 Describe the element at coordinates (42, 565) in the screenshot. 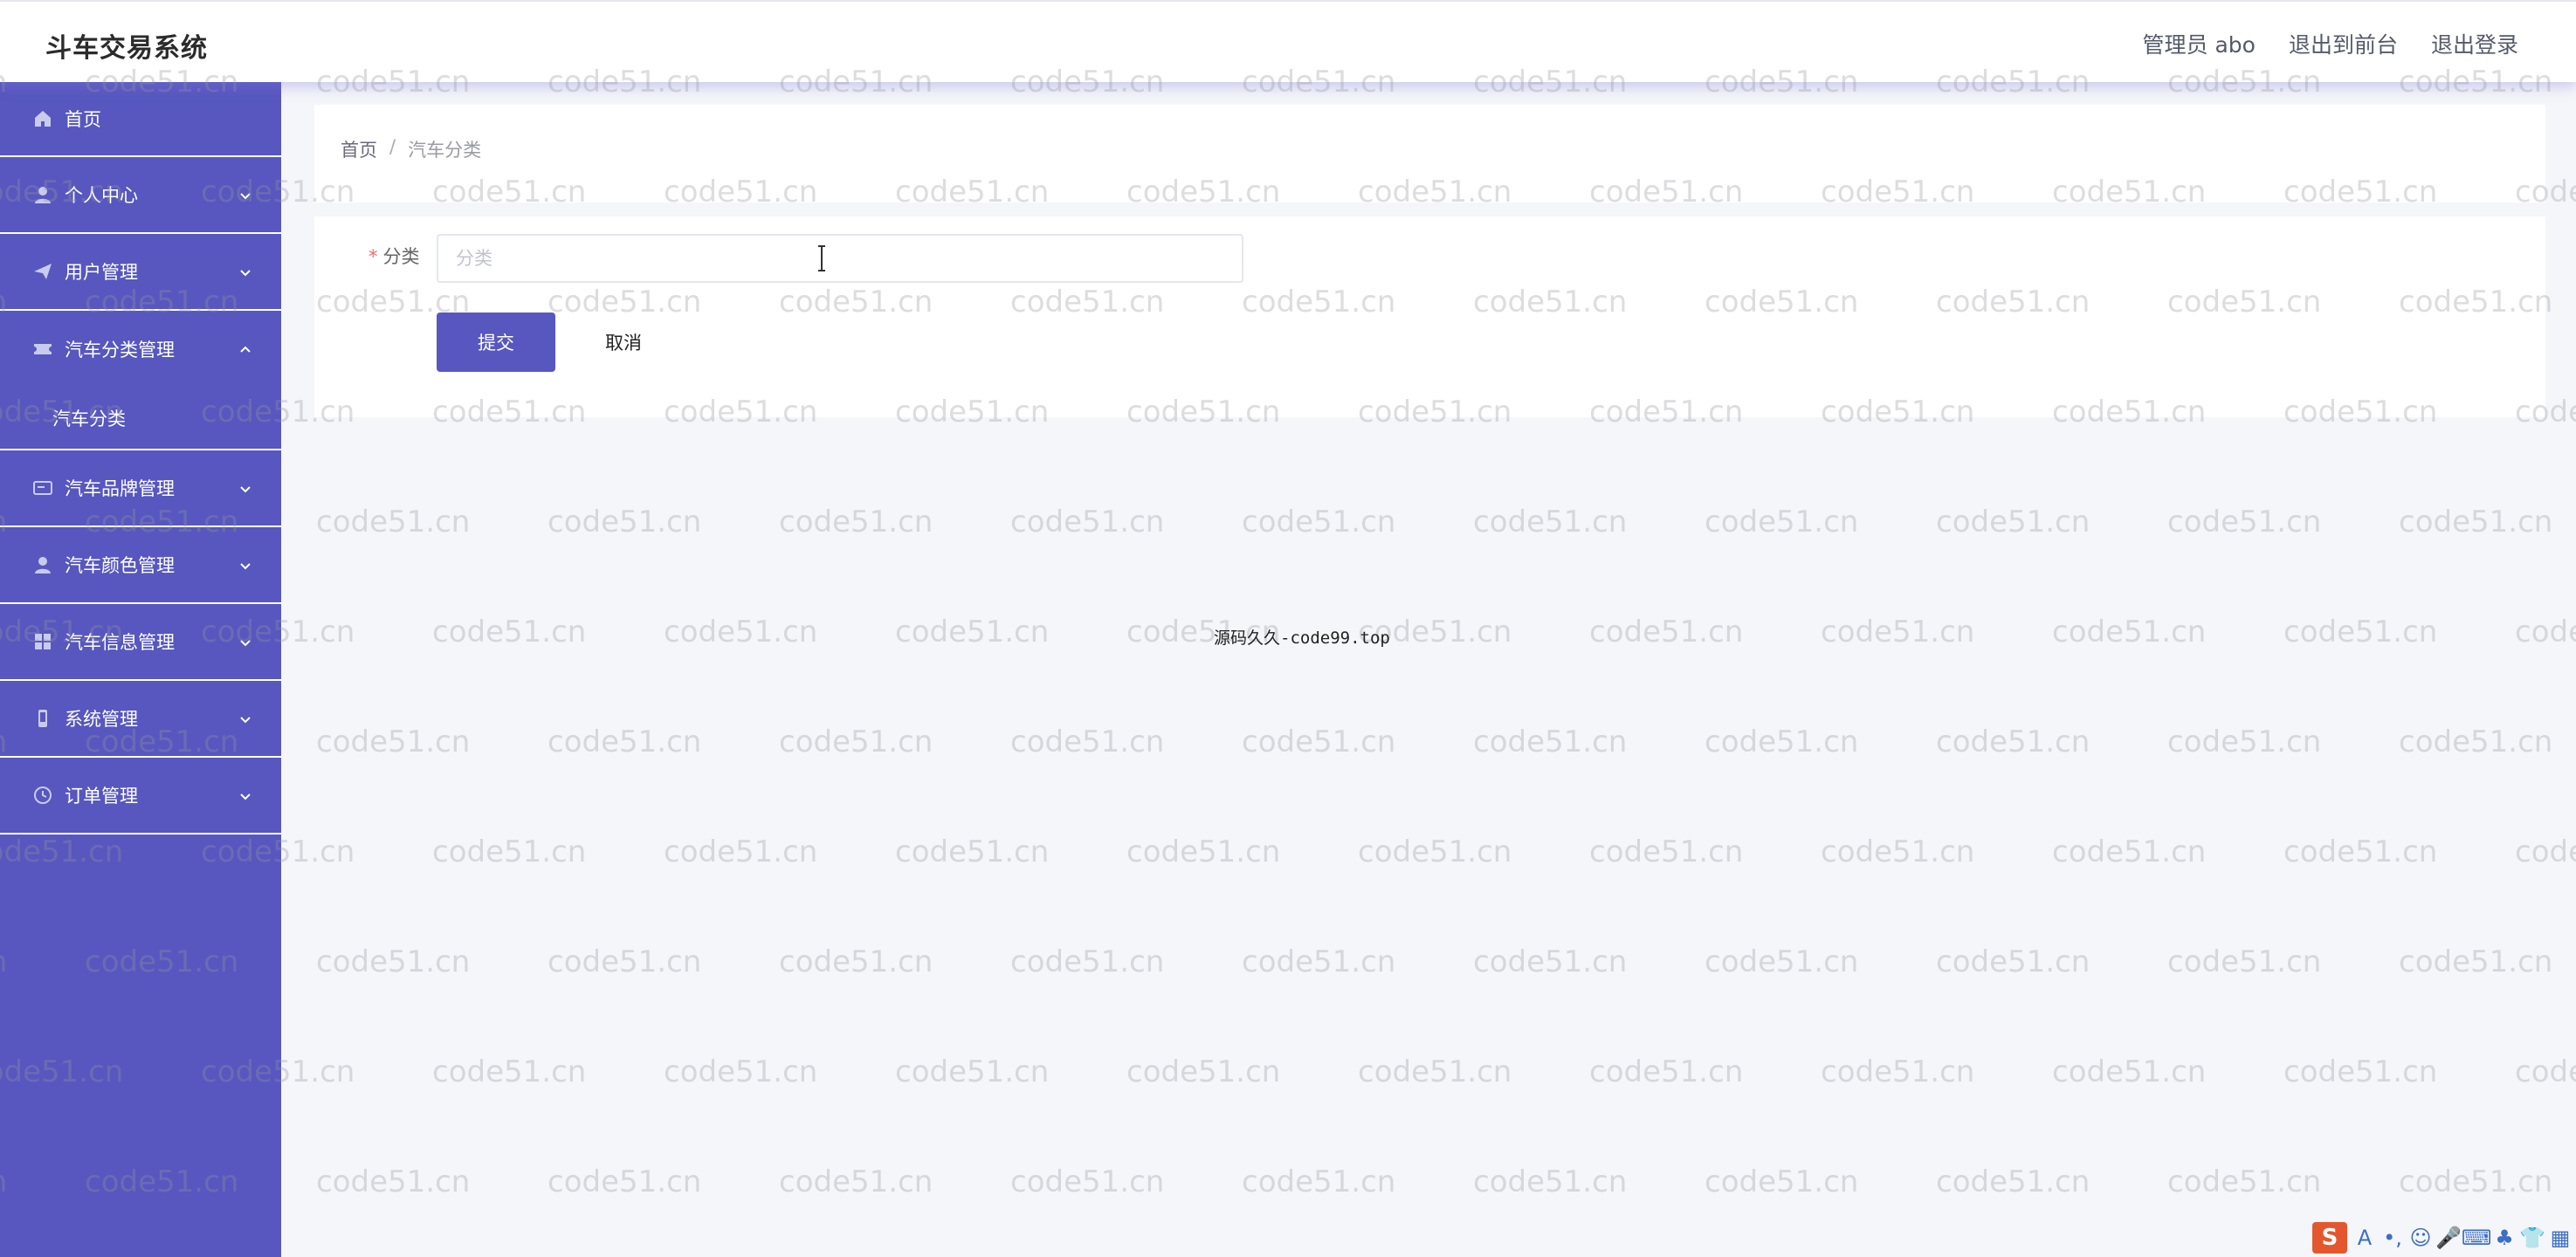

I see `user-icon` at that location.